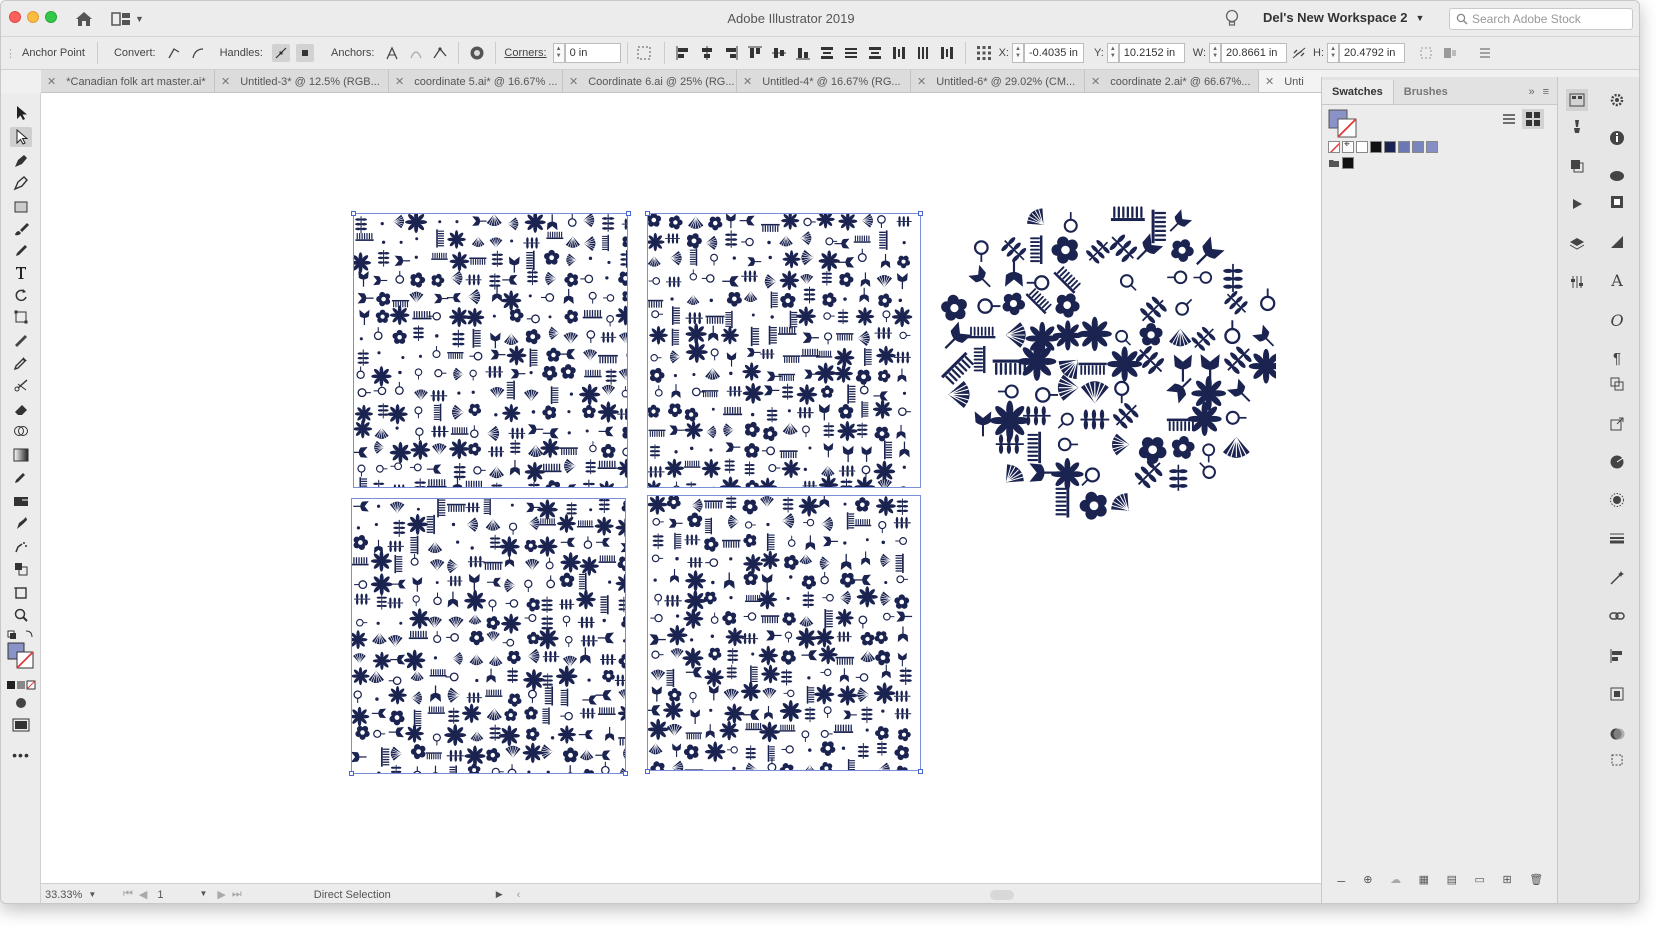 The width and height of the screenshot is (1656, 936). What do you see at coordinates (1106, 365) in the screenshot?
I see `folk-motif-cluster` at bounding box center [1106, 365].